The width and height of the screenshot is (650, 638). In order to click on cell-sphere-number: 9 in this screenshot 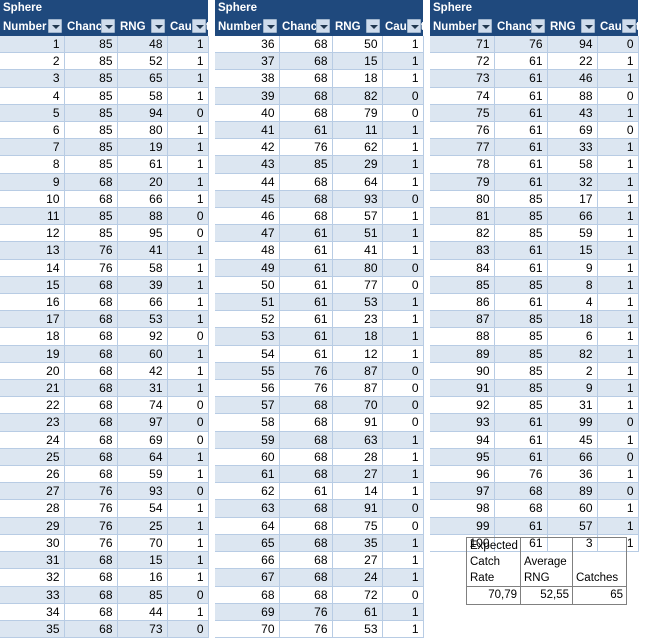, I will do `click(32, 182)`.